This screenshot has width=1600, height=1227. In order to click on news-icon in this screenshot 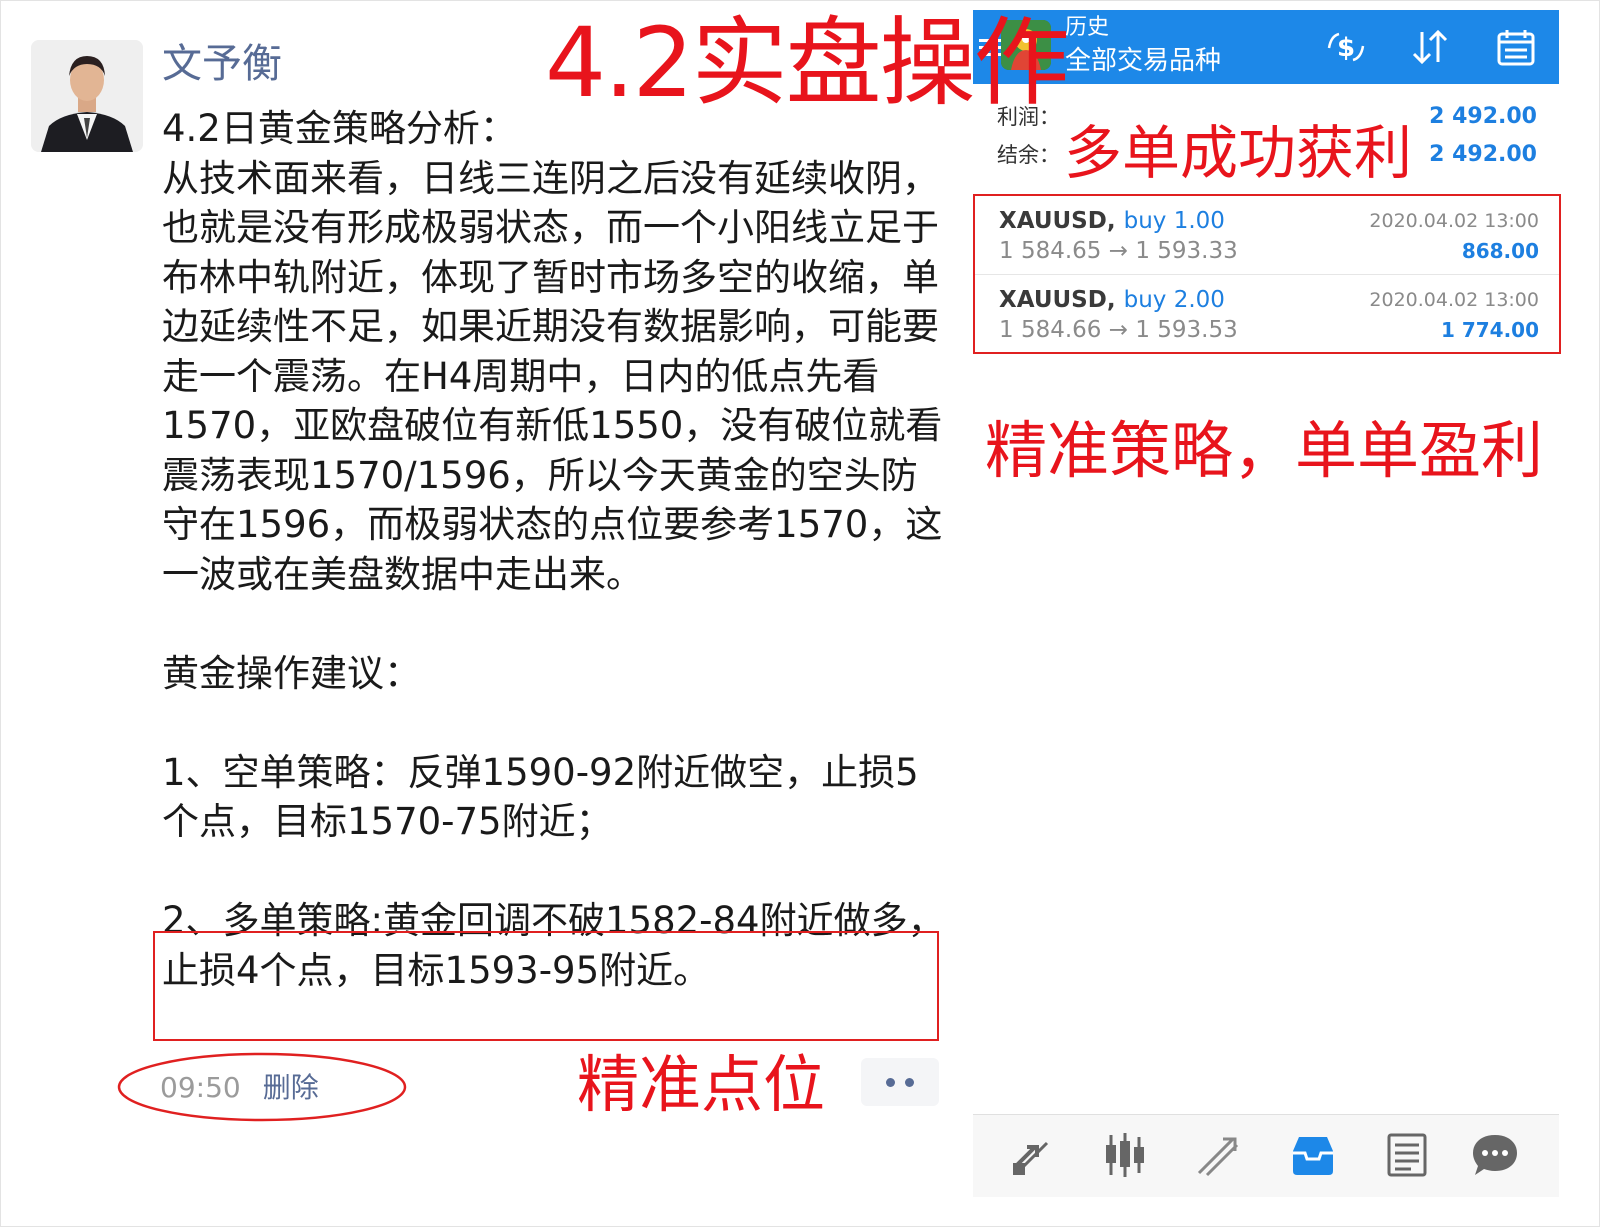, I will do `click(1407, 1155)`.